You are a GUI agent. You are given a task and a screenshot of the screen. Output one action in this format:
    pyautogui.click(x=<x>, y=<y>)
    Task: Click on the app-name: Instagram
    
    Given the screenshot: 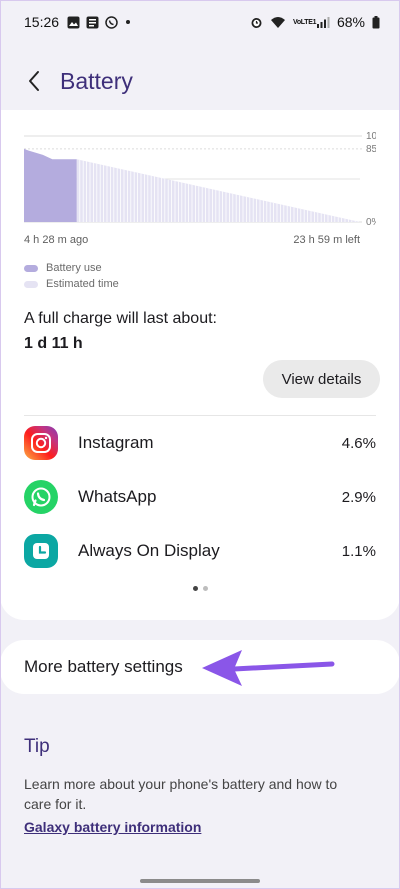 What is the action you would take?
    pyautogui.click(x=116, y=442)
    